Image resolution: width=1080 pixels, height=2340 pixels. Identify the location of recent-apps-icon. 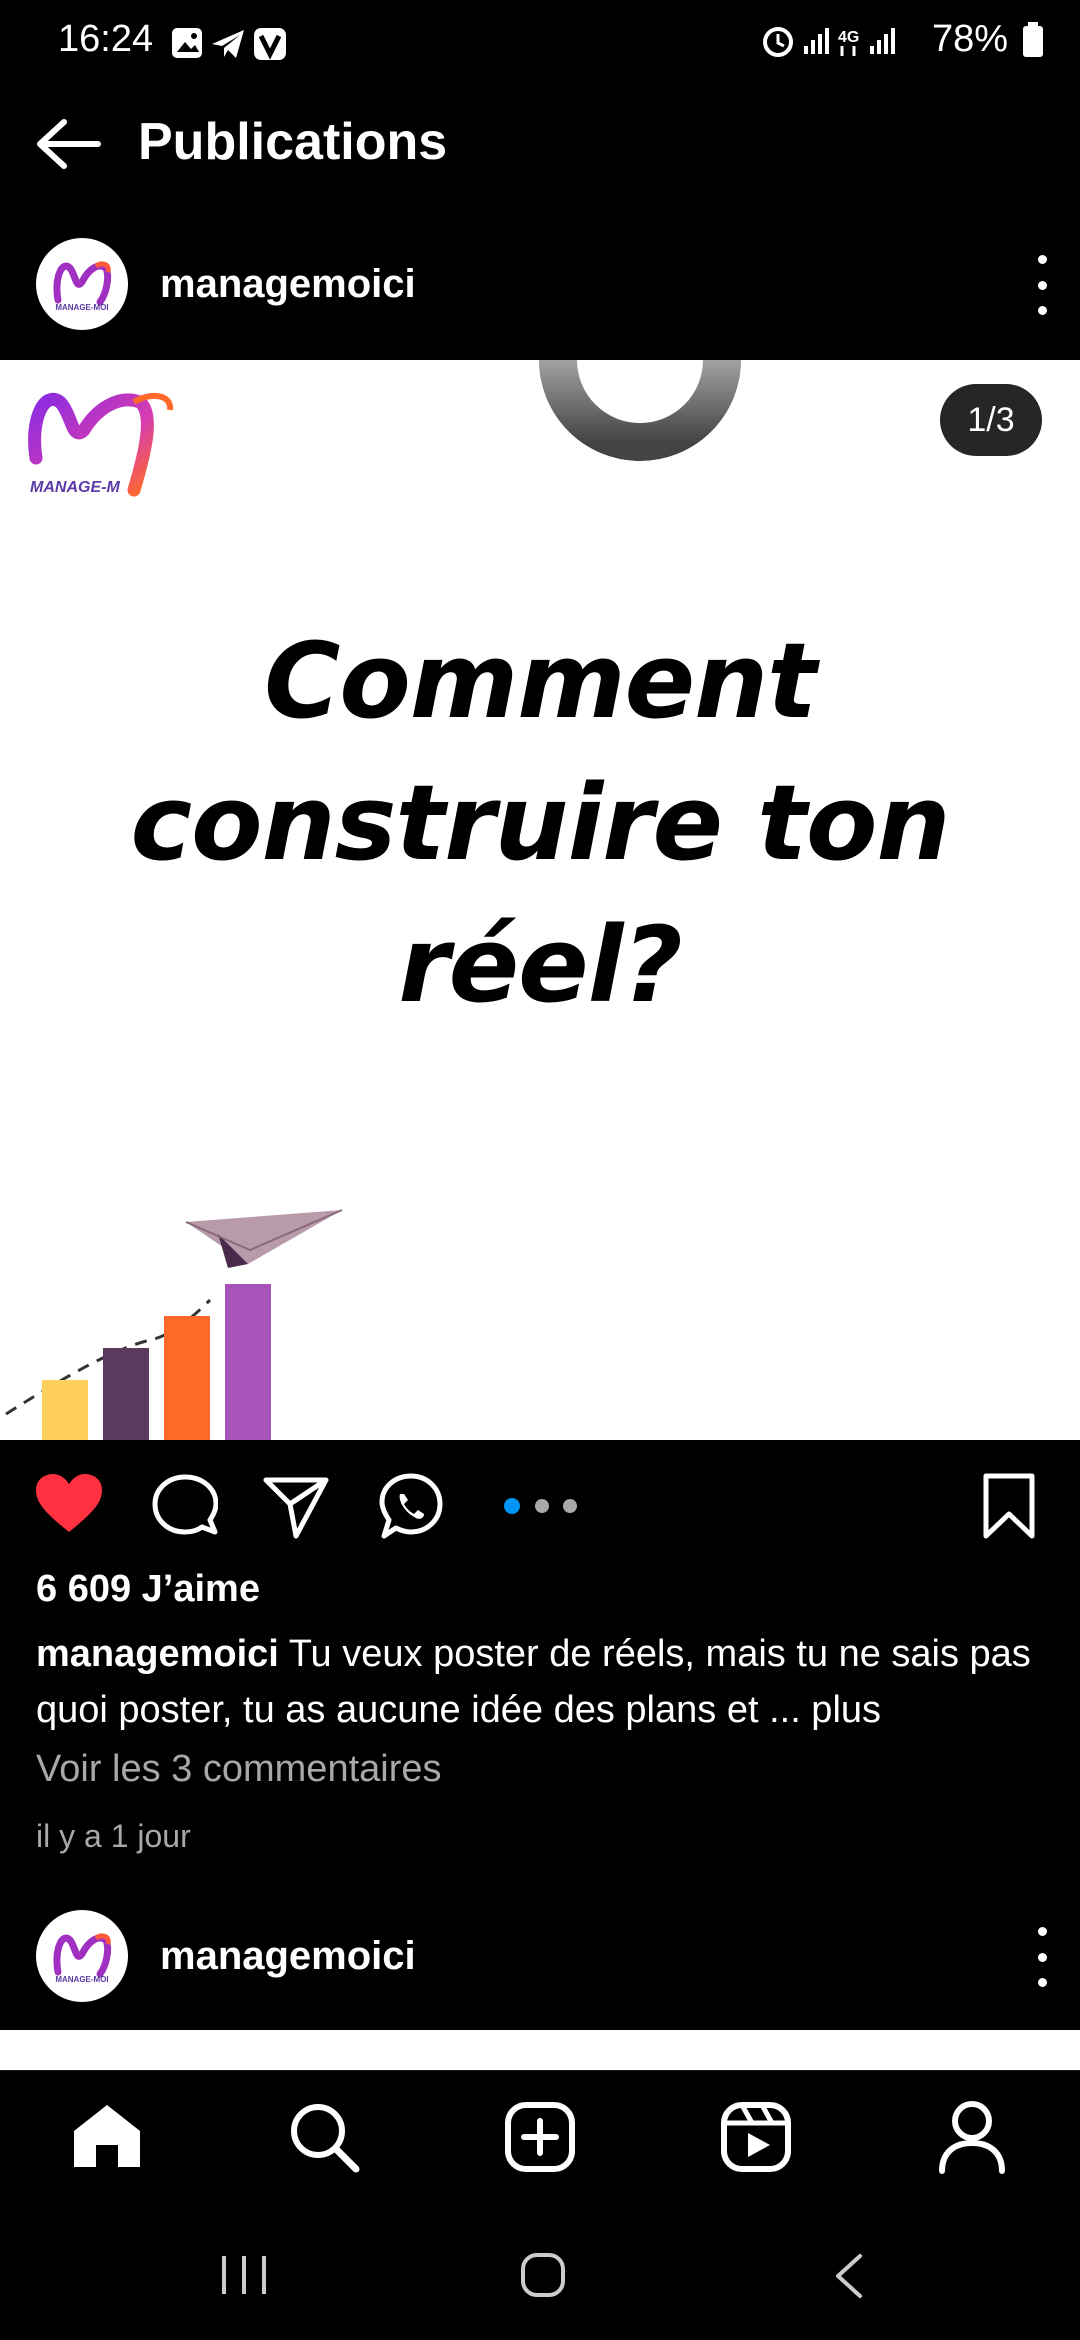
(244, 2275).